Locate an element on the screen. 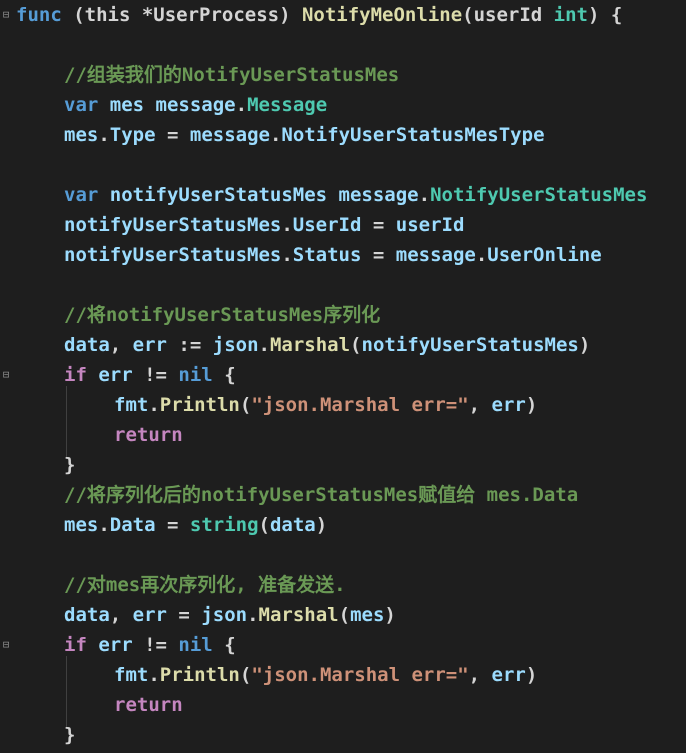 Image resolution: width=686 pixels, height=753 pixels. code-line: //对mes再次序列化, 准备发送. is located at coordinates (343, 585).